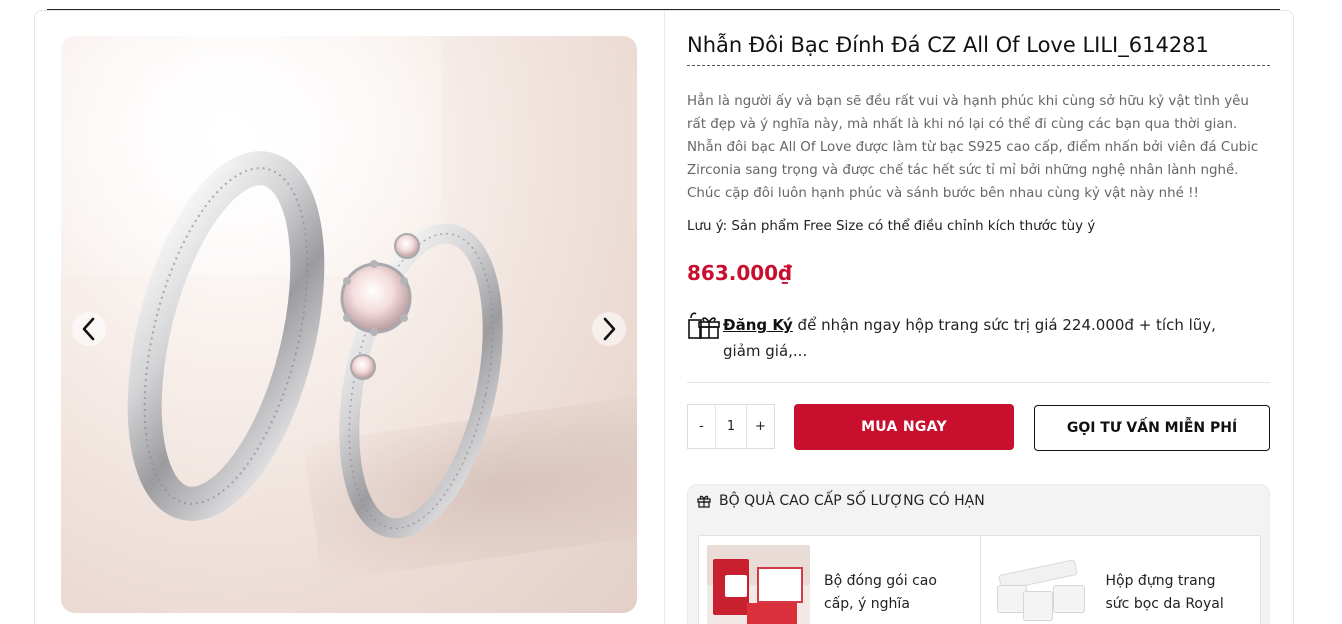 The height and width of the screenshot is (624, 1342). I want to click on gift-item: Hộp đựng trang sức bọc da Royal, so click(1120, 580).